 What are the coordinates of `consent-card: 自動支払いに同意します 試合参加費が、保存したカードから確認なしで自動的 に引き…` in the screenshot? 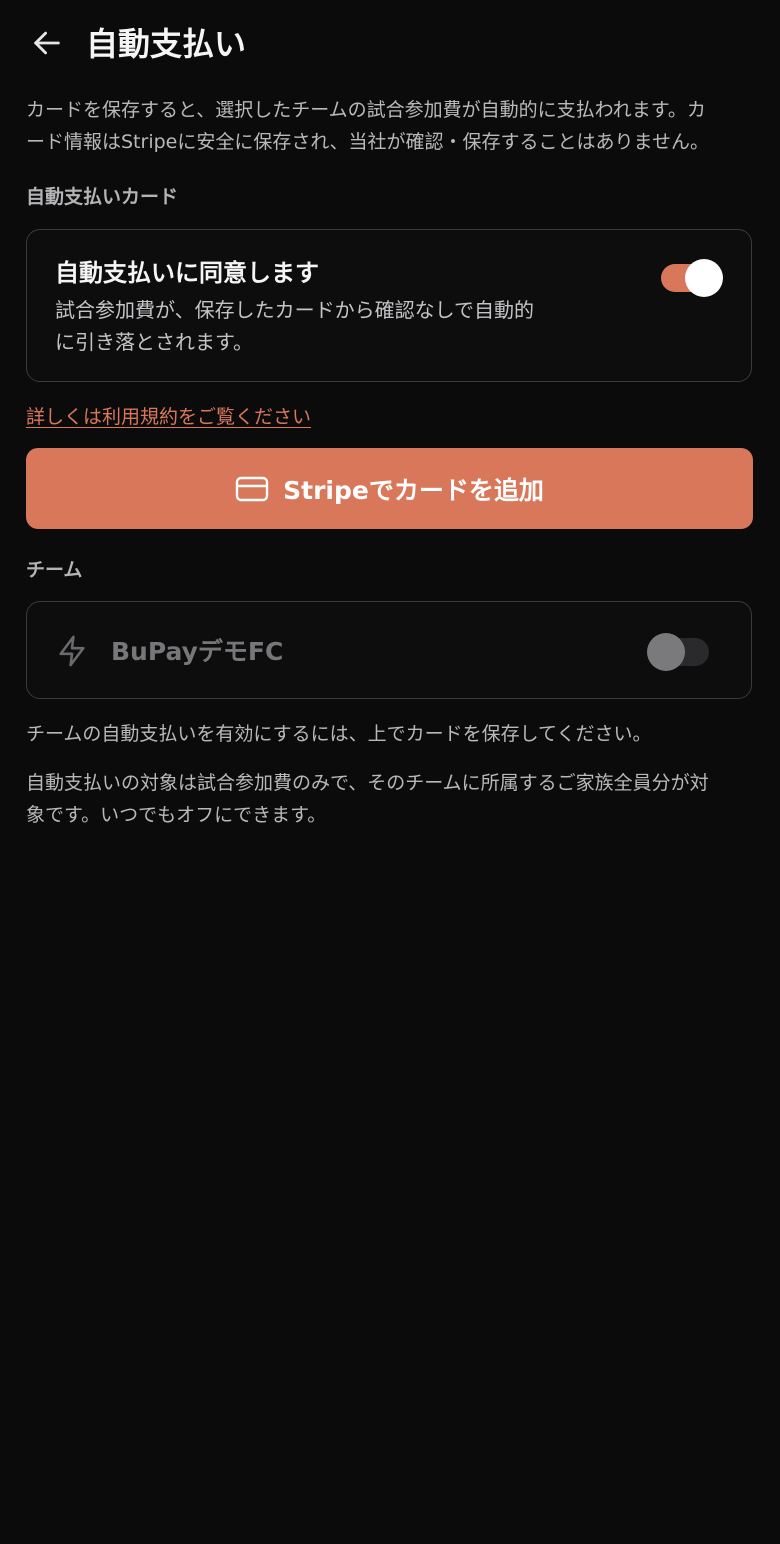 It's located at (389, 305).